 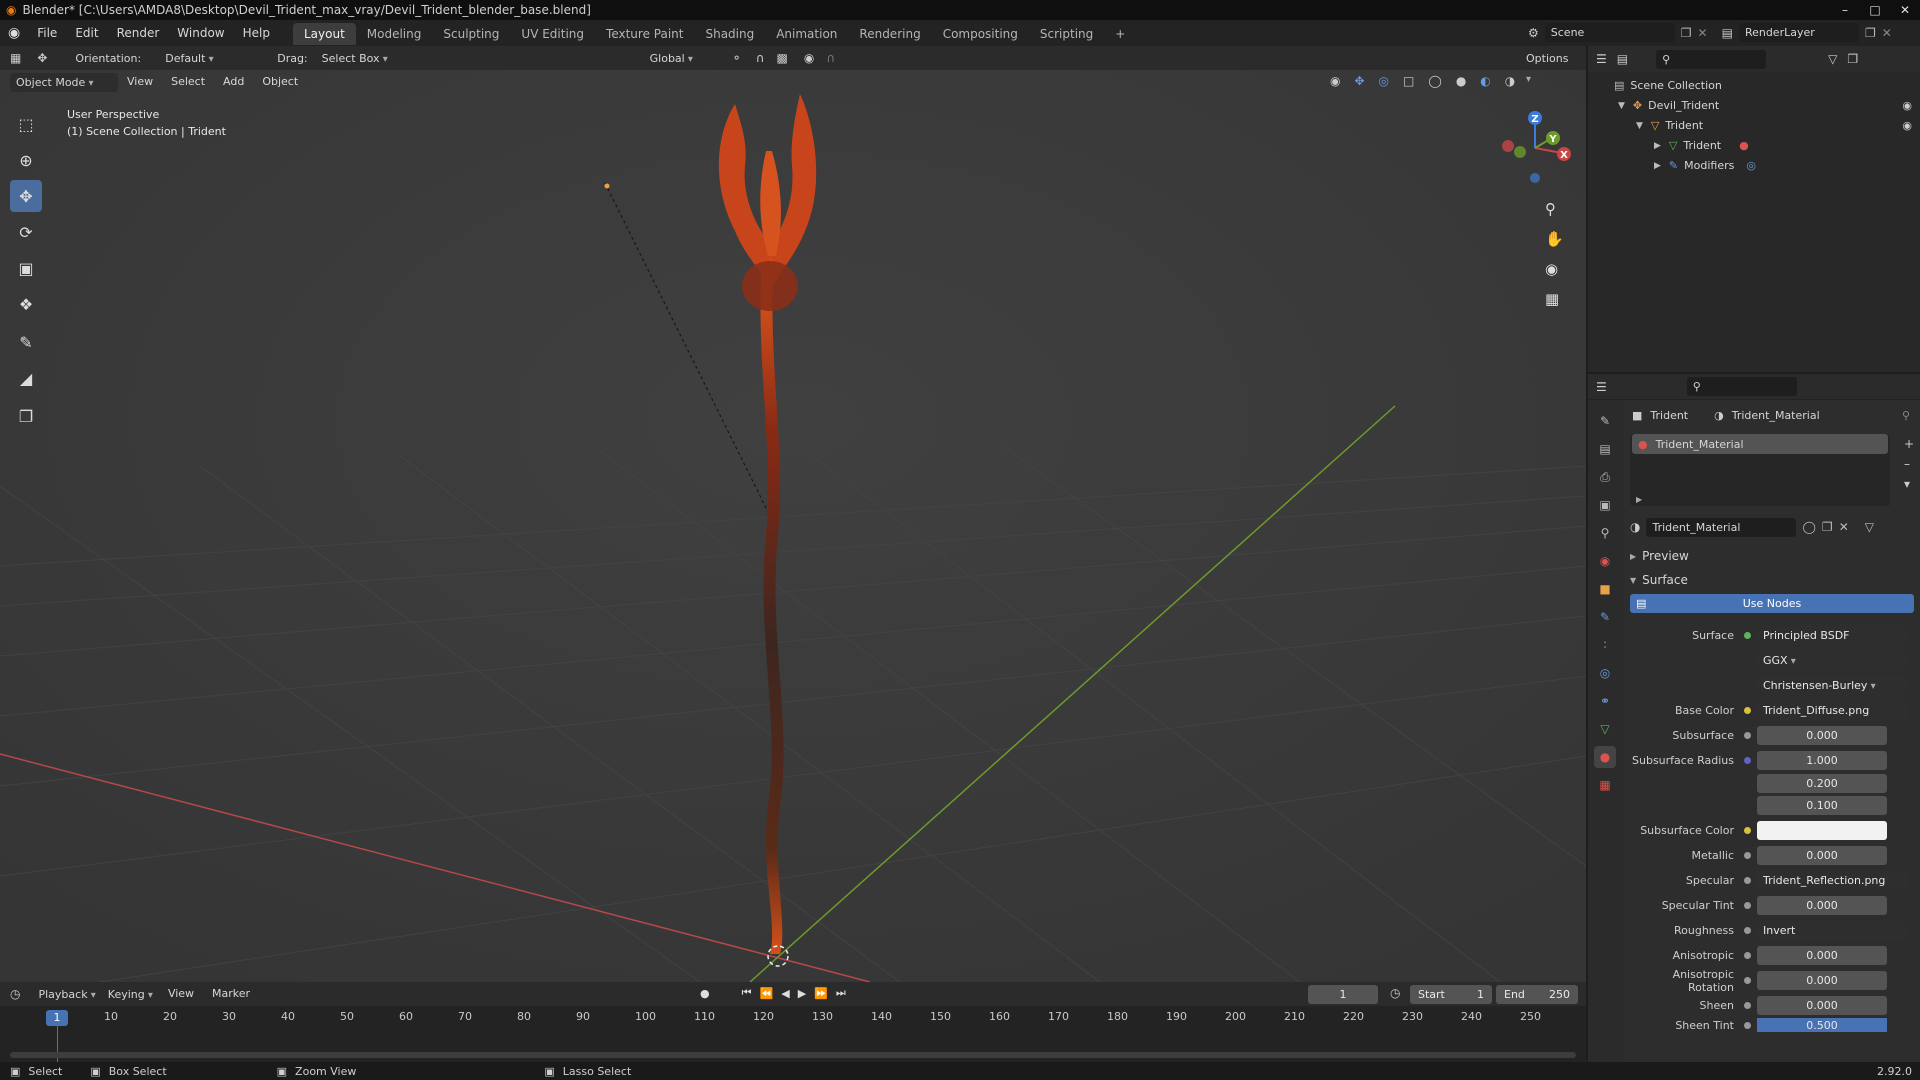 What do you see at coordinates (324, 34) in the screenshot?
I see `tab-layout: Layout` at bounding box center [324, 34].